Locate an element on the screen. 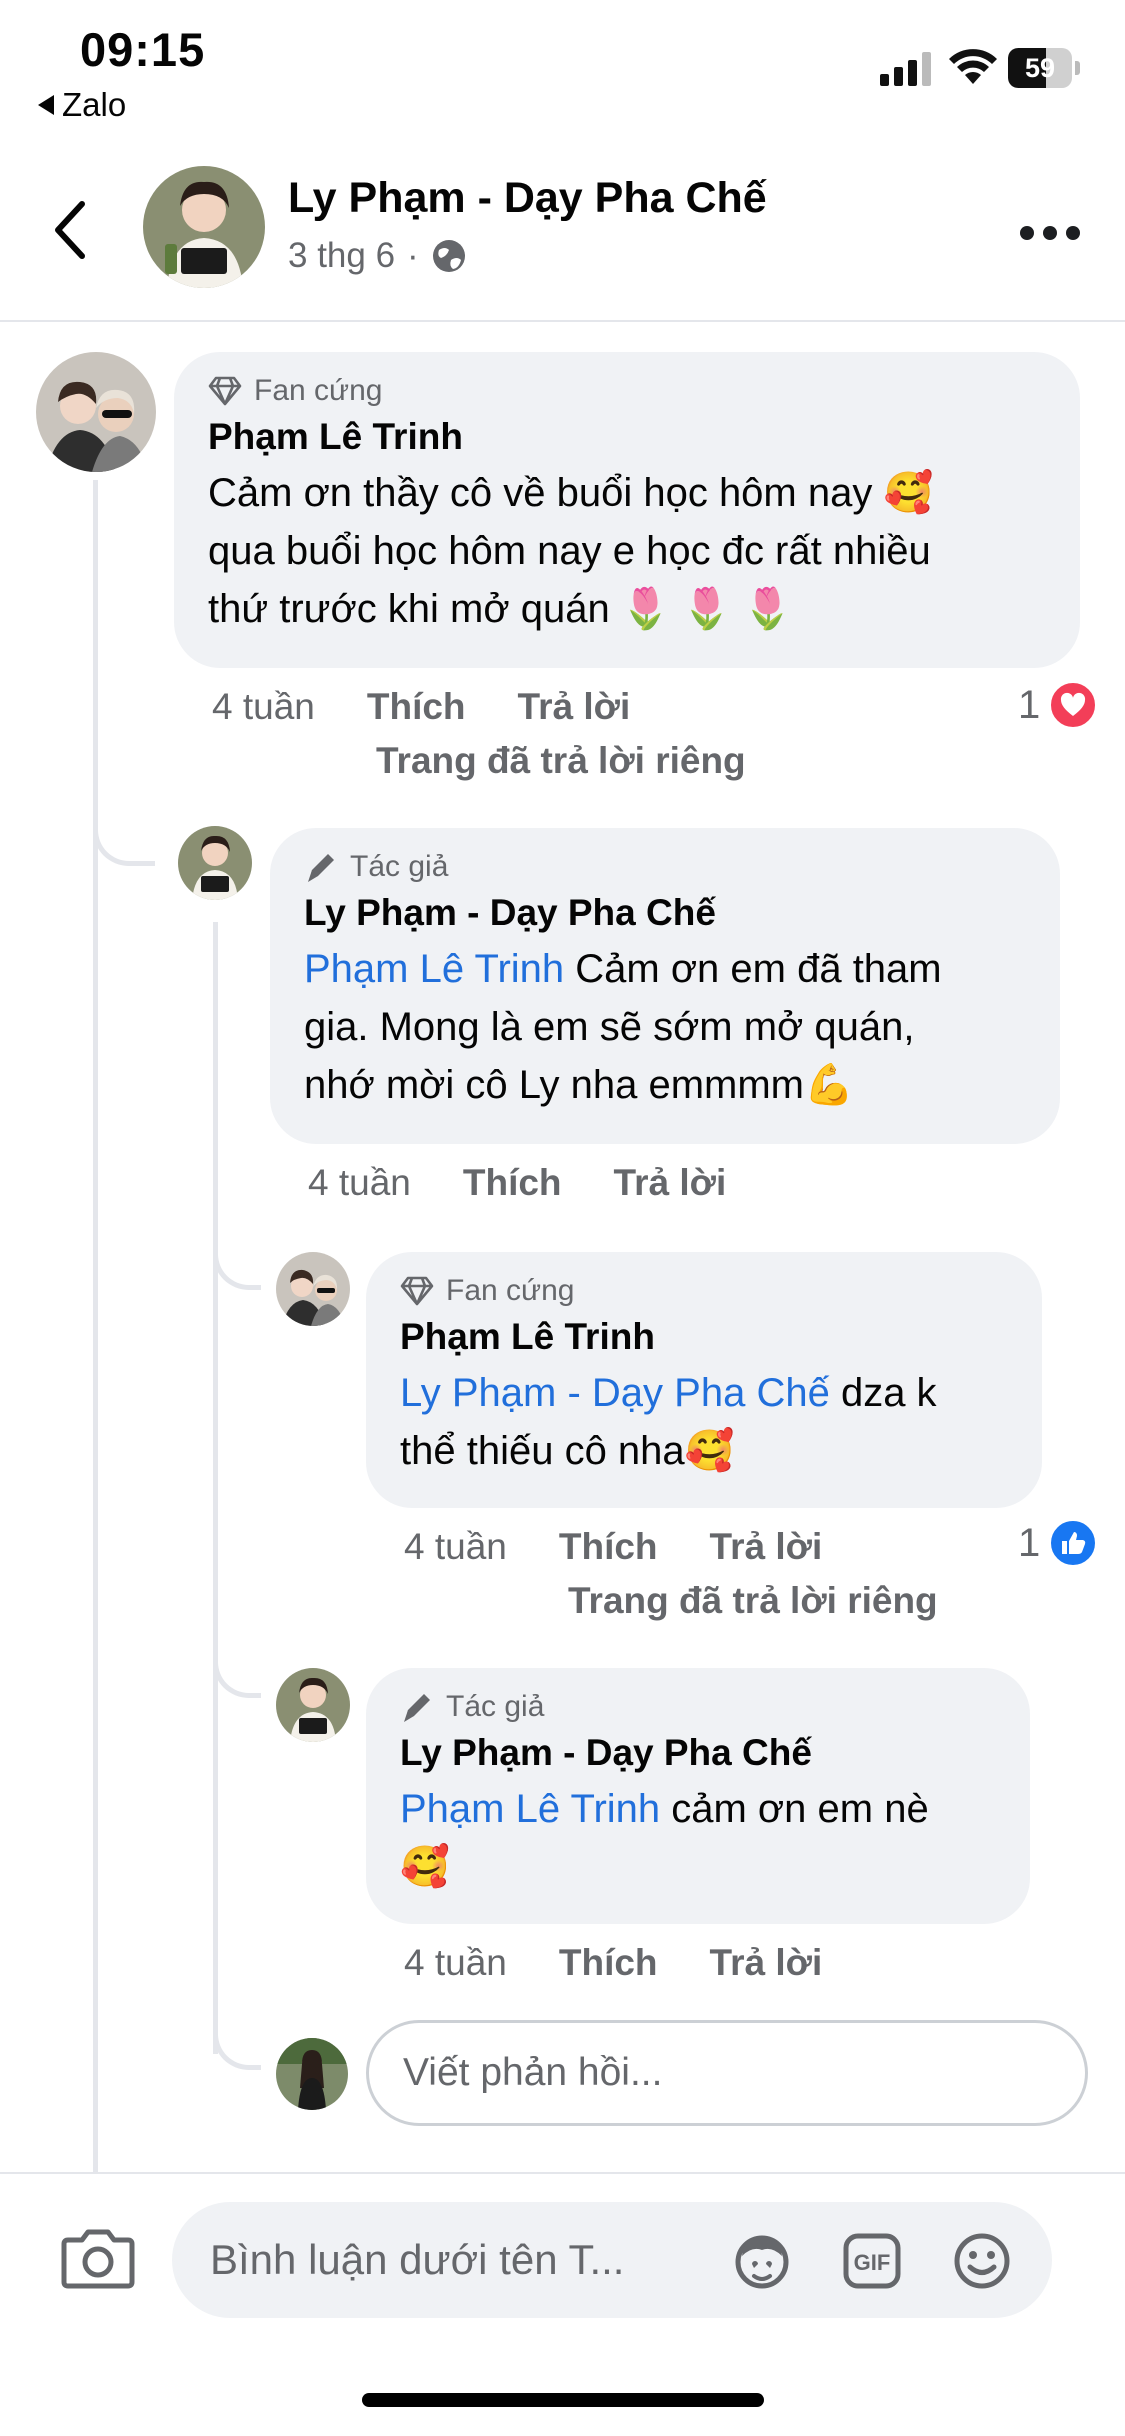 The height and width of the screenshot is (2436, 1125). current-user-avatar is located at coordinates (312, 2074).